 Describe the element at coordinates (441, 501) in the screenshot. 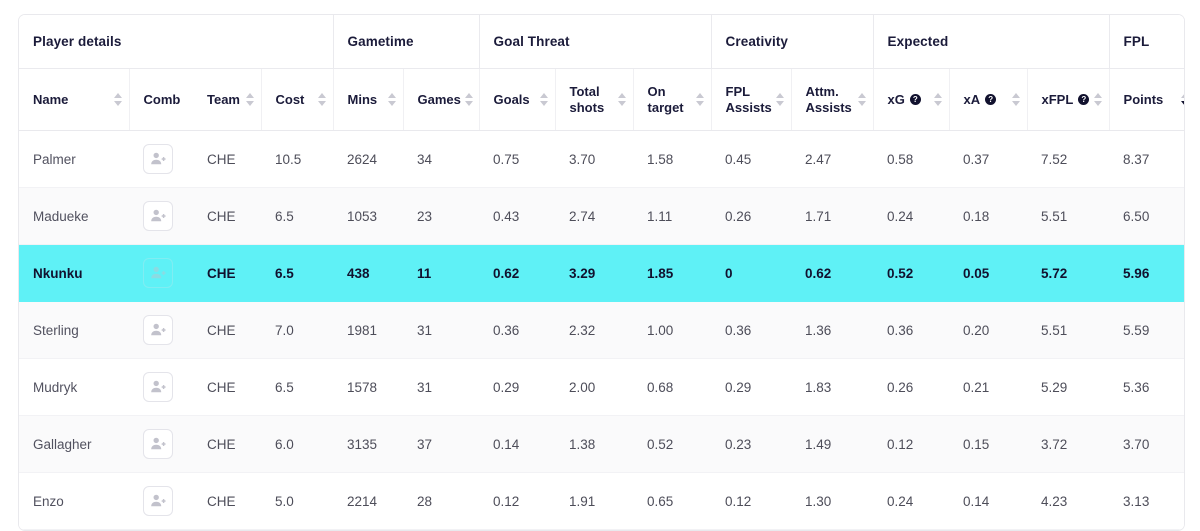

I see `cell-games: 28` at that location.